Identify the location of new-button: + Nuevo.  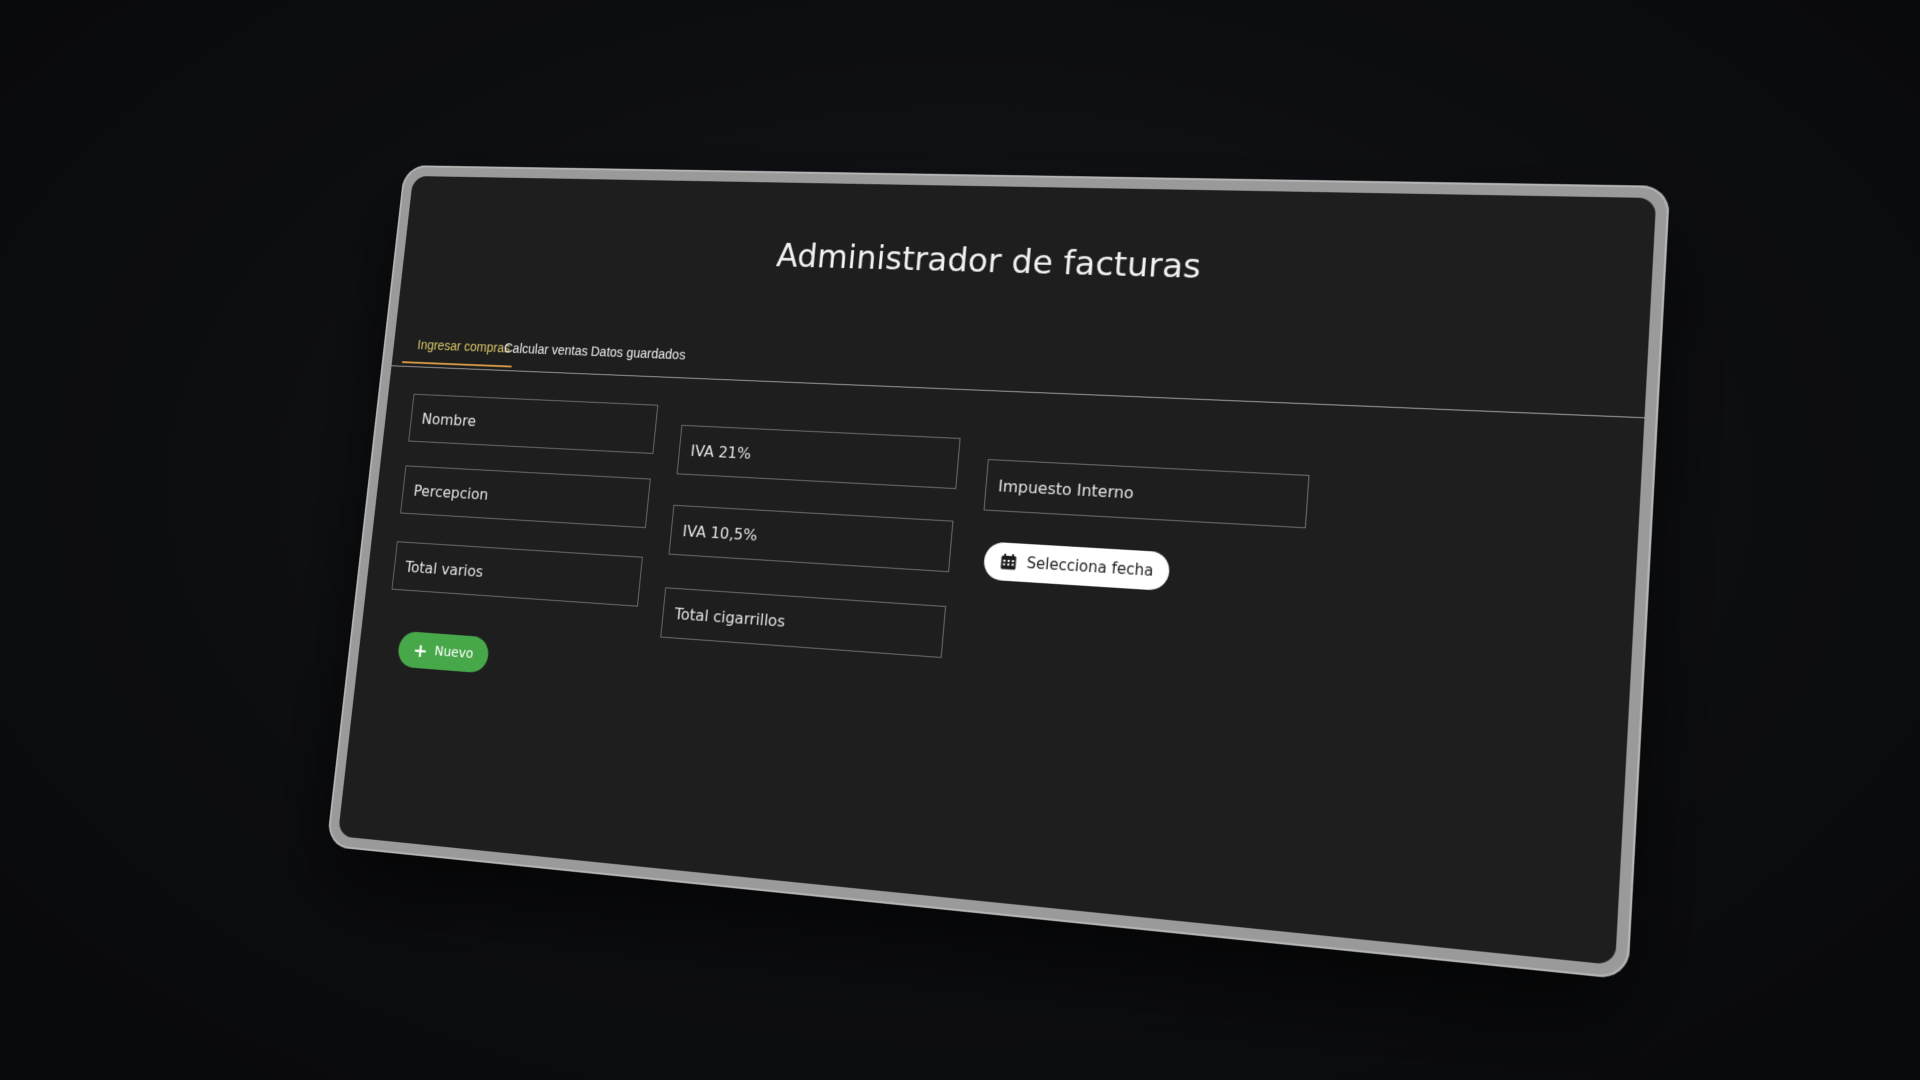
(444, 652).